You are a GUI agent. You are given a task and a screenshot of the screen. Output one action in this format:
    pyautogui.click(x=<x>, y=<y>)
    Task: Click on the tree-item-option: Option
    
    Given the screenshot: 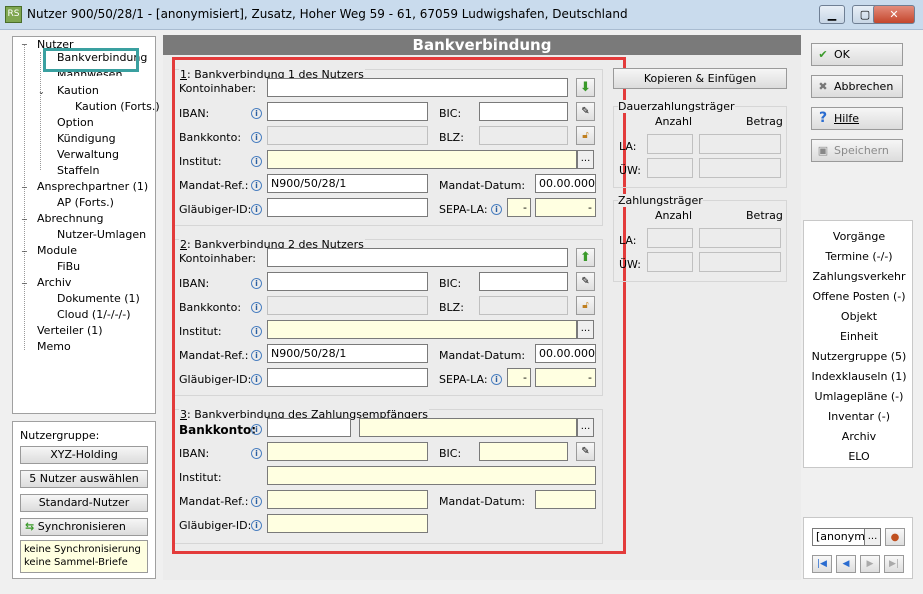 What is the action you would take?
    pyautogui.click(x=75, y=123)
    